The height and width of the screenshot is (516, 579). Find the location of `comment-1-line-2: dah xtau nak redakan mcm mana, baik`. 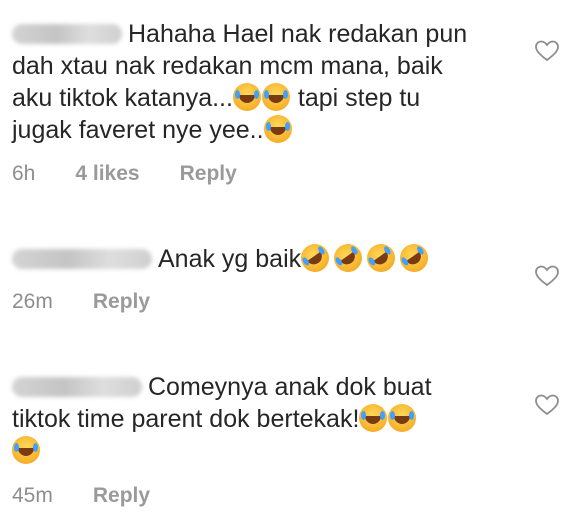

comment-1-line-2: dah xtau nak redakan mcm mana, baik is located at coordinates (227, 66).